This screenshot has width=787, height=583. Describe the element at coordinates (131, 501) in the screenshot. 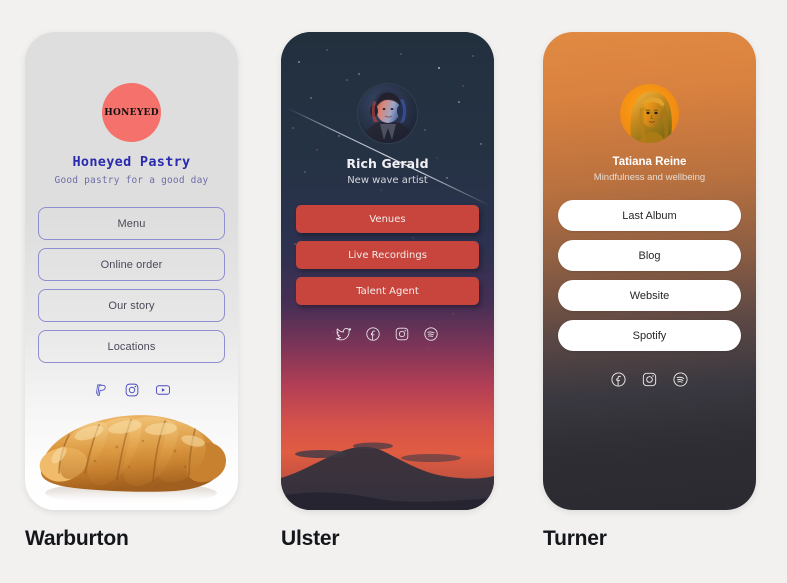

I see `croissant-fade` at that location.